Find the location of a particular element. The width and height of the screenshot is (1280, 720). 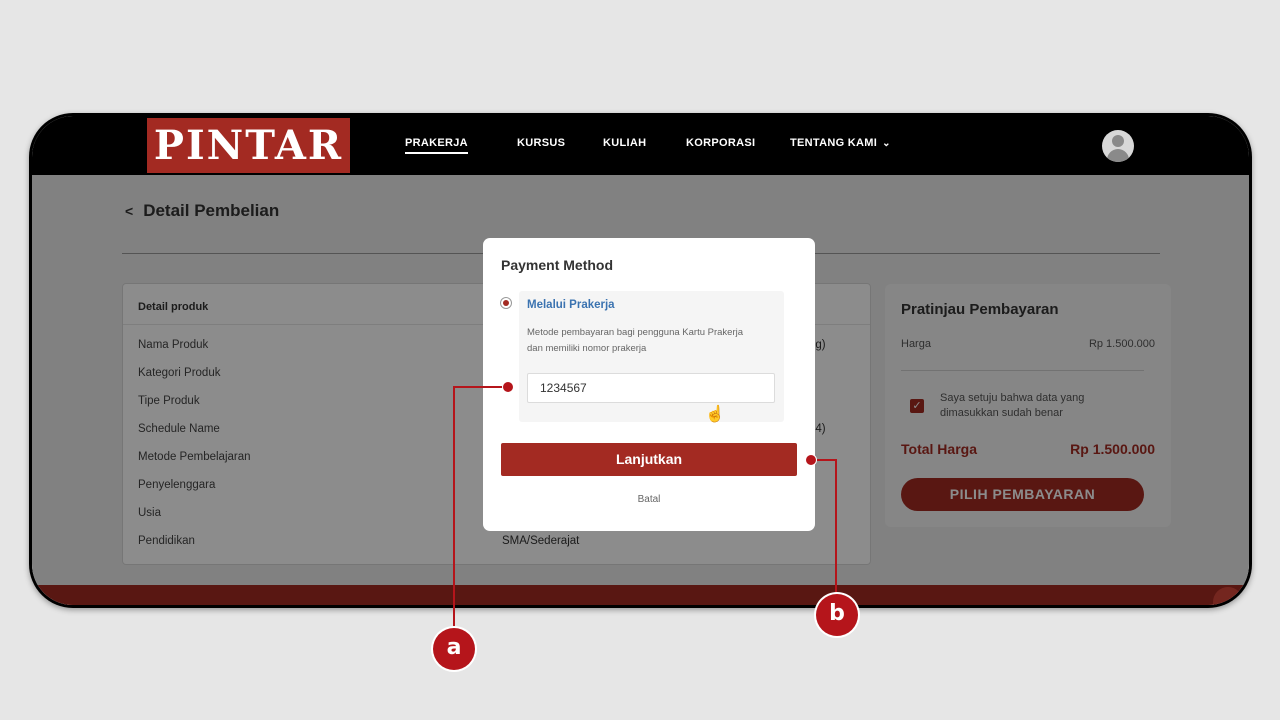

avatar is located at coordinates (1118, 146).